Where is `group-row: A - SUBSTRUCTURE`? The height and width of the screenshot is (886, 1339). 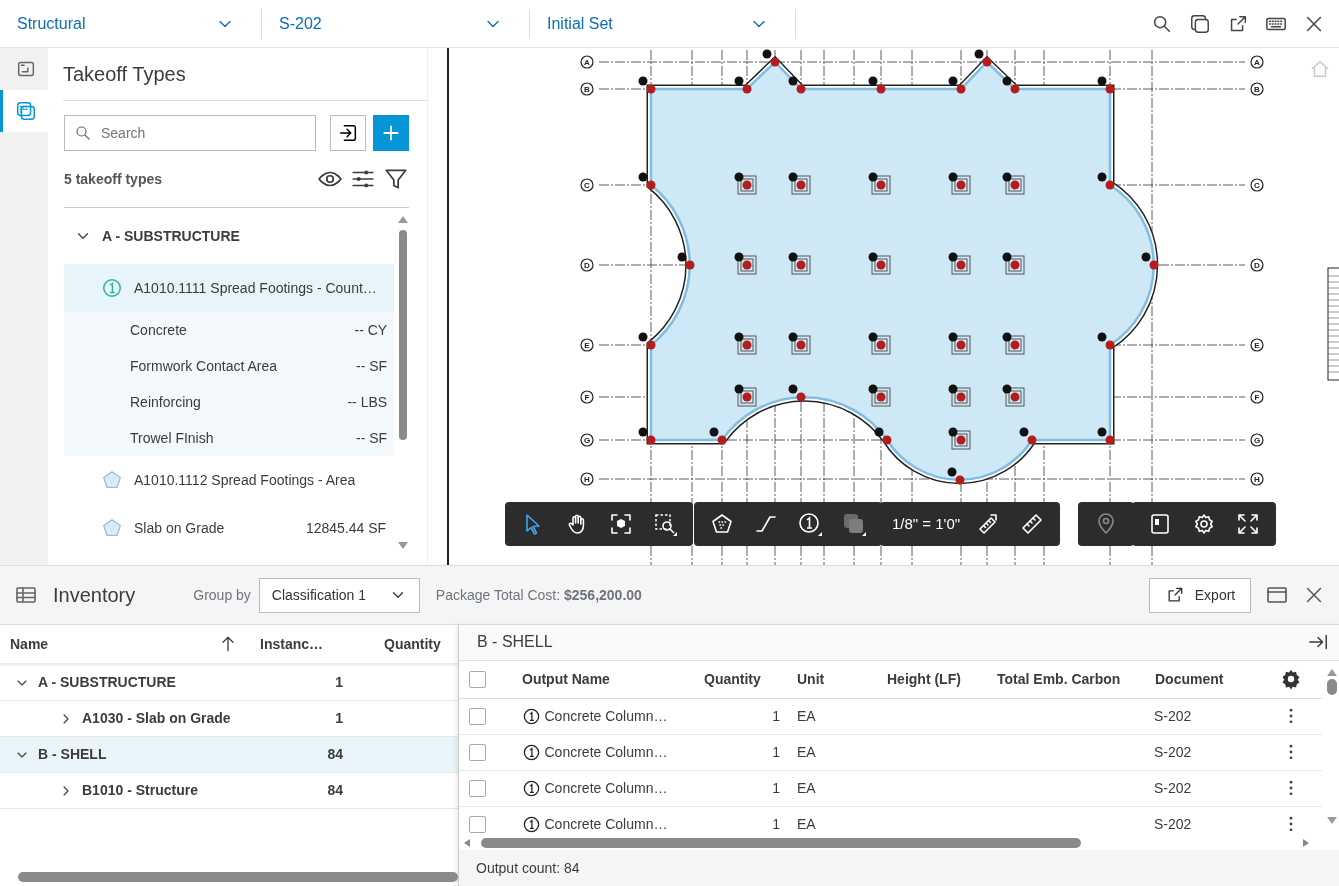 group-row: A - SUBSTRUCTURE is located at coordinates (229, 236).